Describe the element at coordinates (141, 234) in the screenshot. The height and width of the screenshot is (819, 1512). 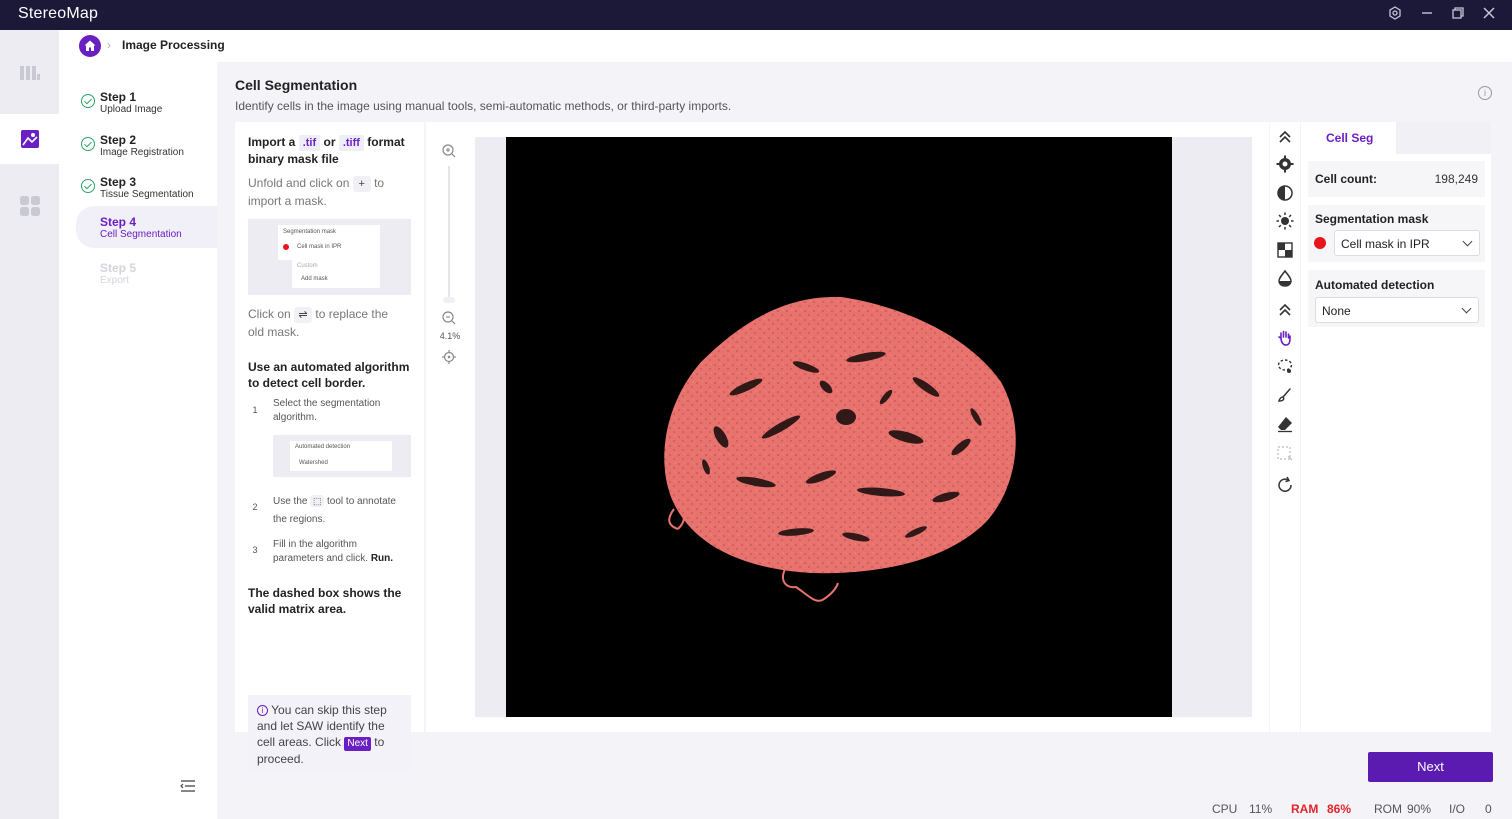
I see `step-subtitle: Cell Segmentation` at that location.